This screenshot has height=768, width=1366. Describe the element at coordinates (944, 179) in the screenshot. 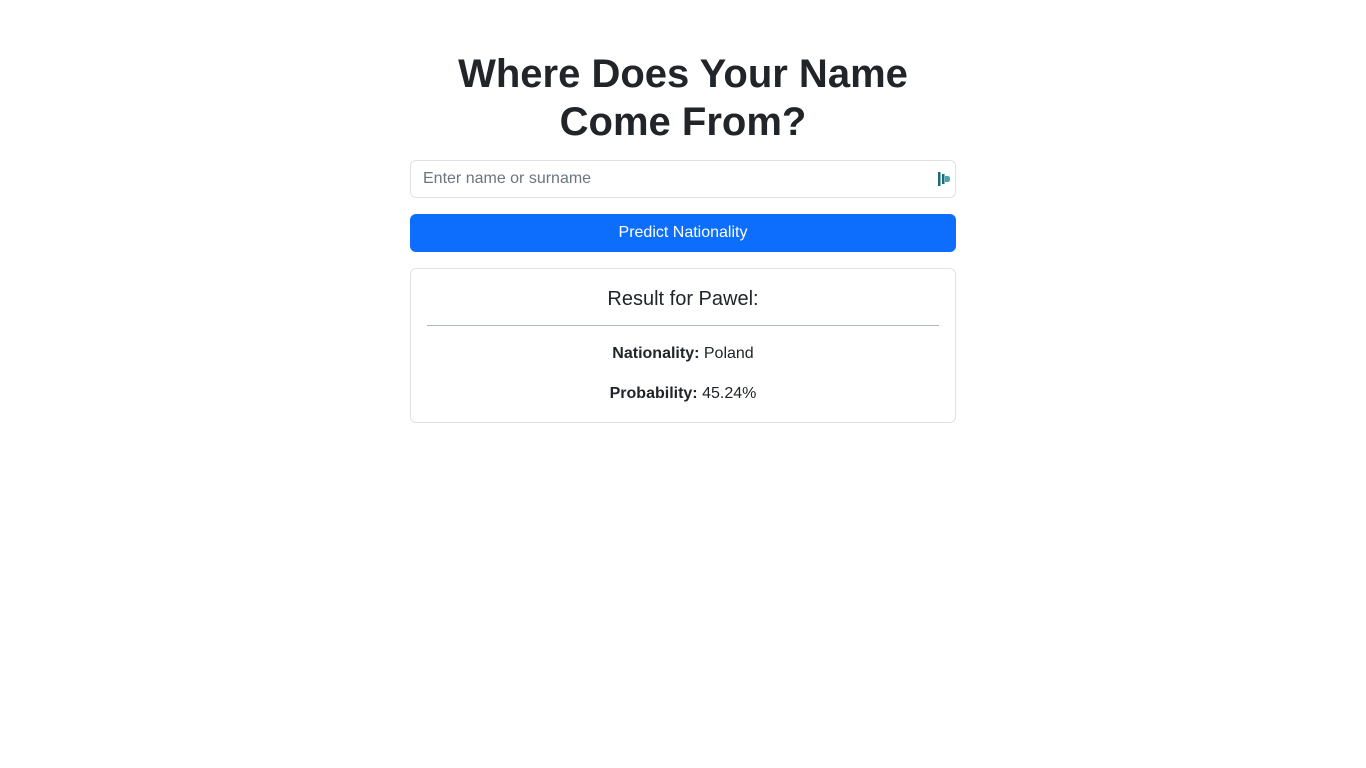

I see `password-manager-icon` at that location.